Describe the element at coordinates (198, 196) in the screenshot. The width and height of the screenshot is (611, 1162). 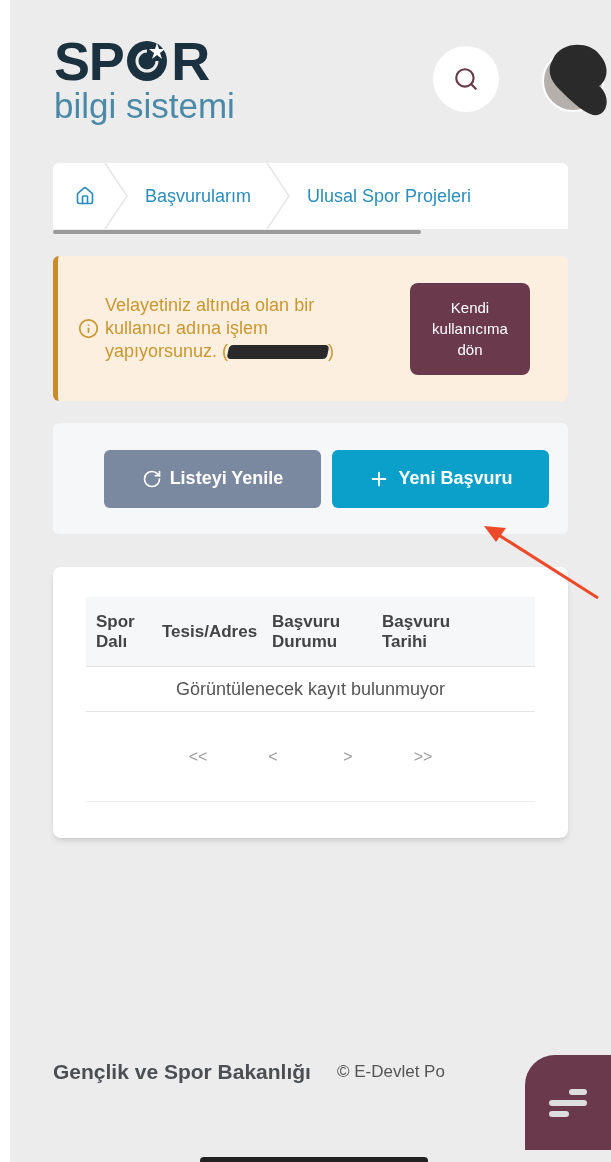
I see `breadcrumb-link: Başvurularım` at that location.